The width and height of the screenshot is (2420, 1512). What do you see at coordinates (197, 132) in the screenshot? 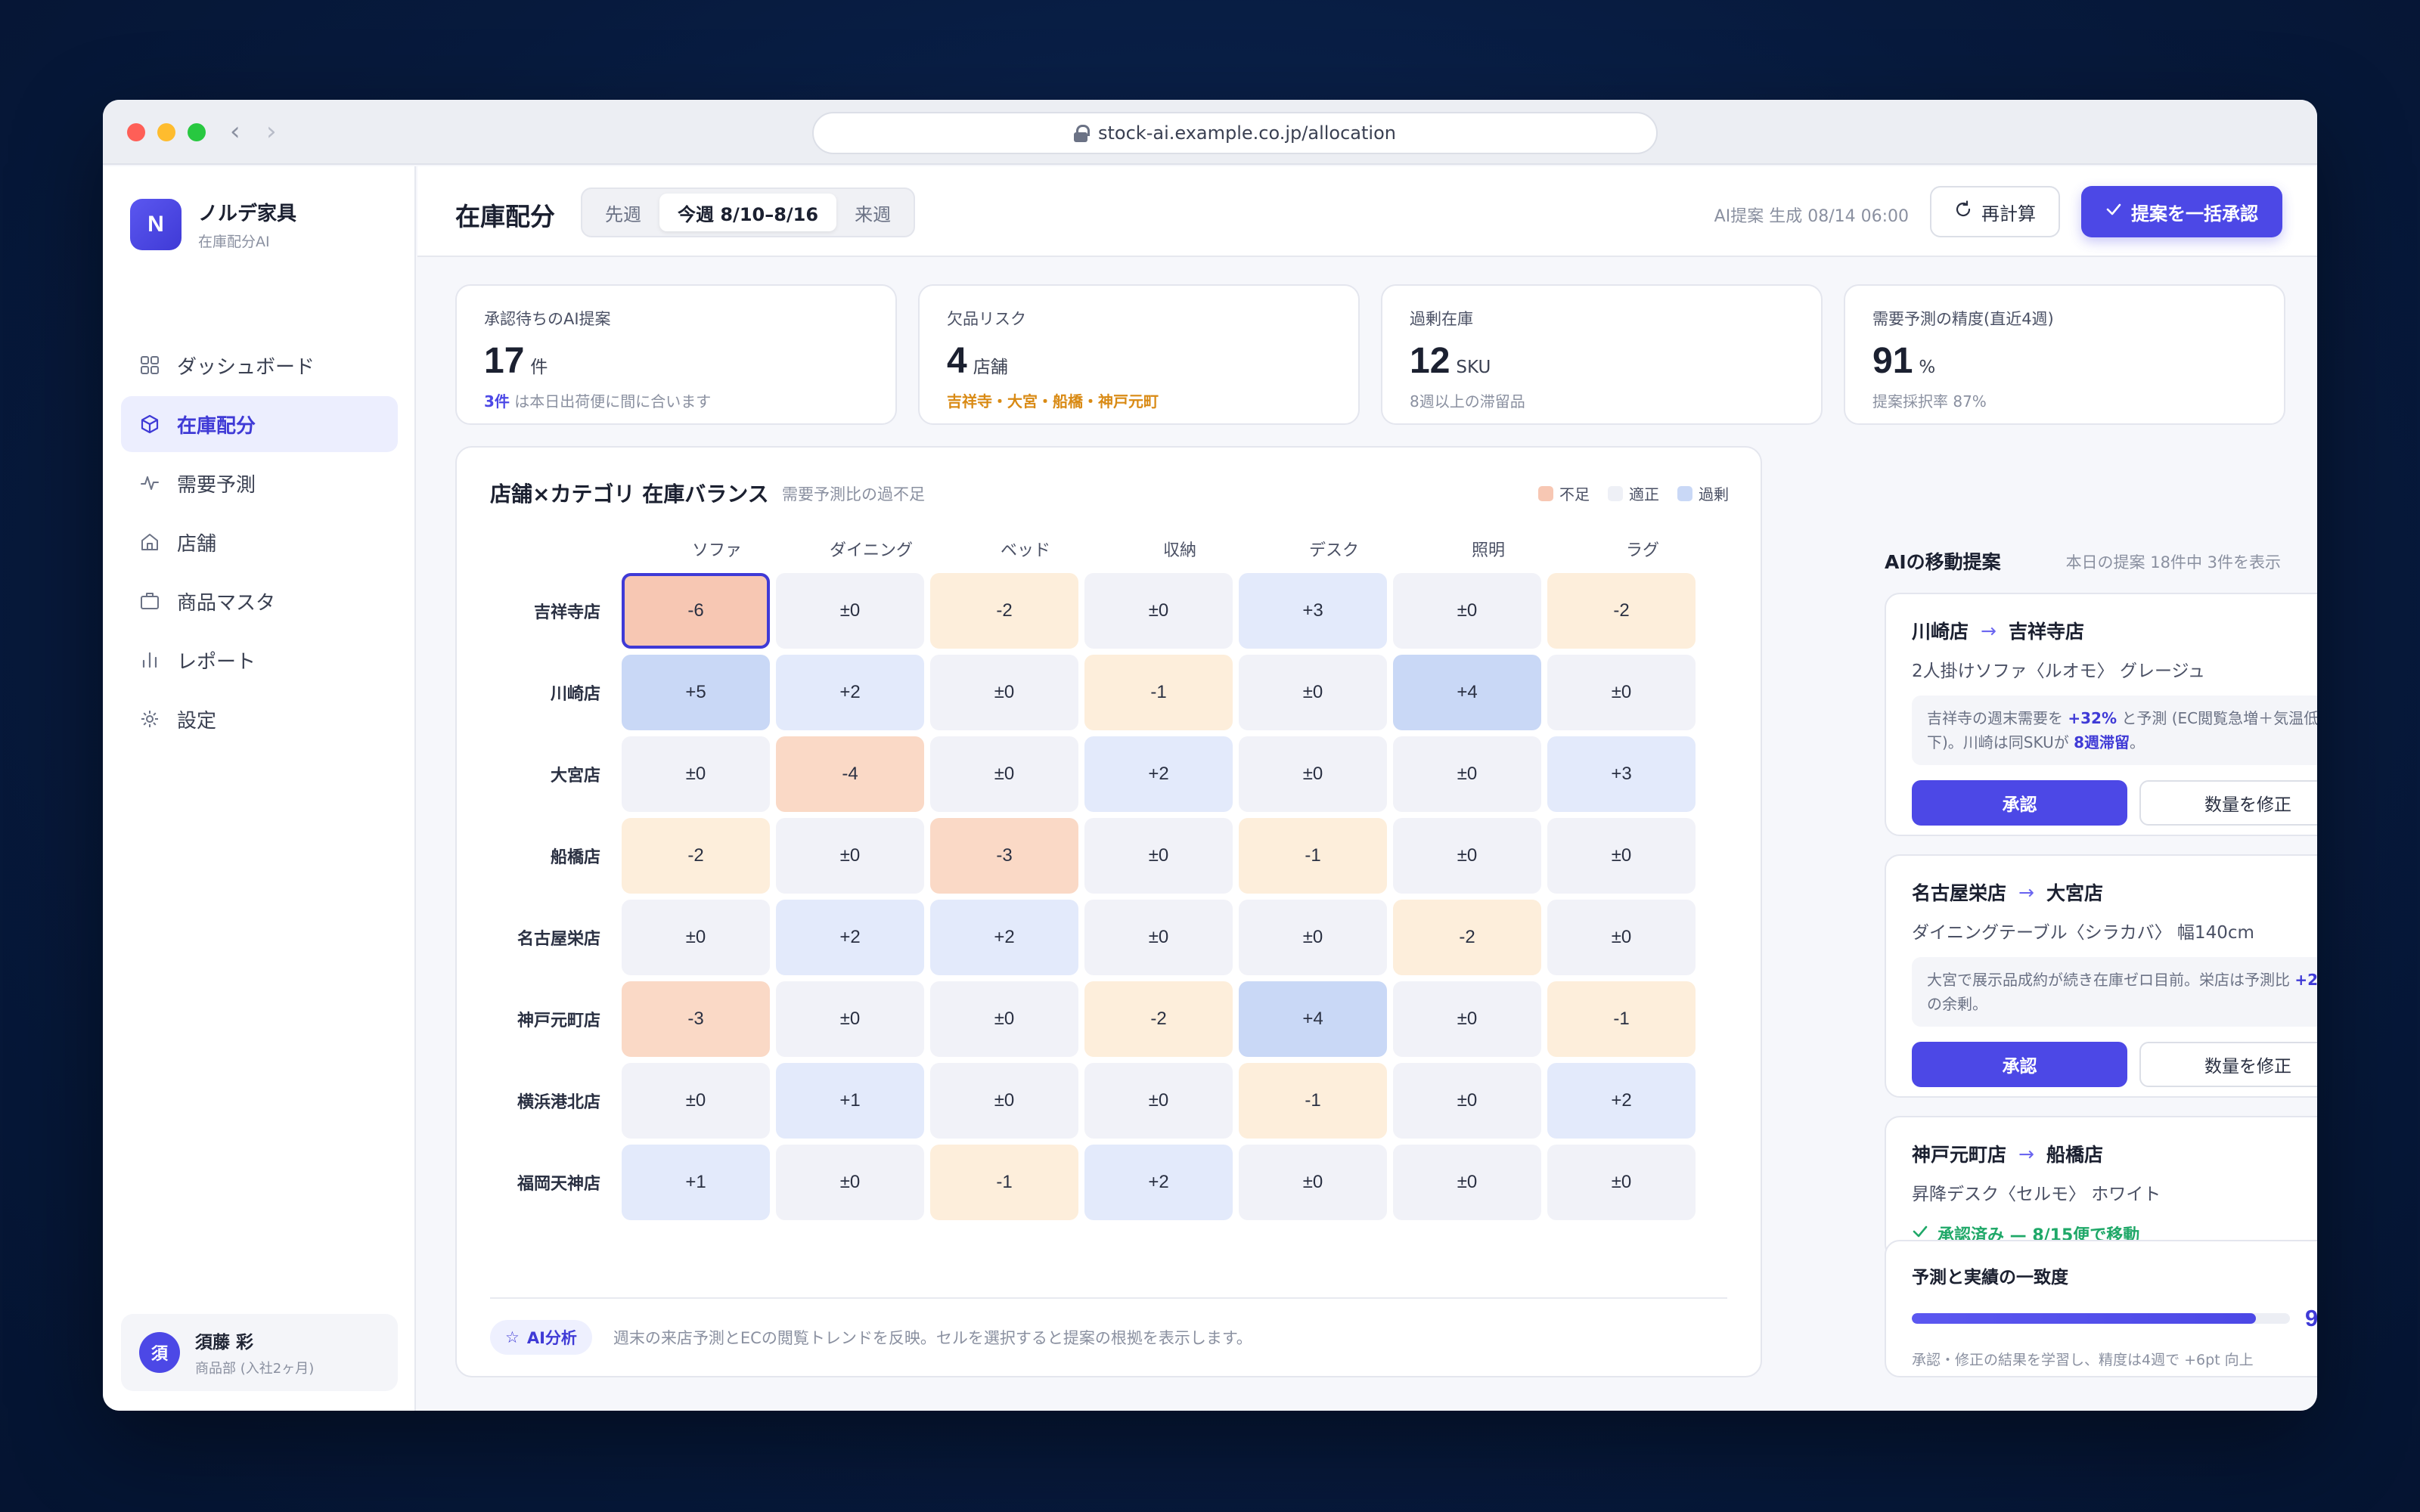
I see `maximize-window-button` at bounding box center [197, 132].